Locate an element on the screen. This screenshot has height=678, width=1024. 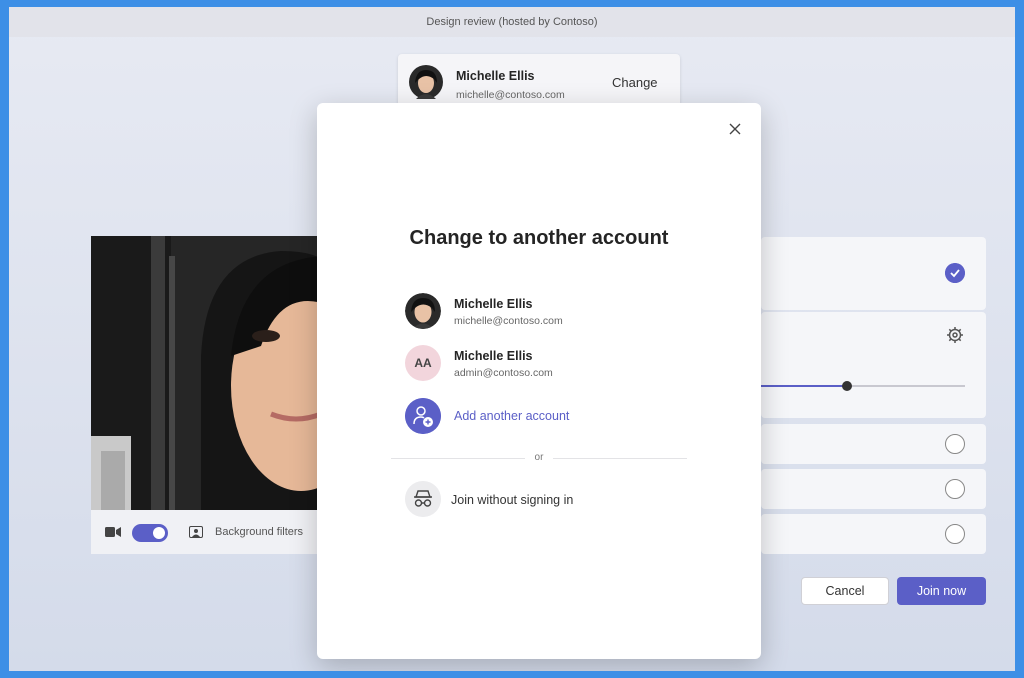
add-person-icon is located at coordinates (423, 416).